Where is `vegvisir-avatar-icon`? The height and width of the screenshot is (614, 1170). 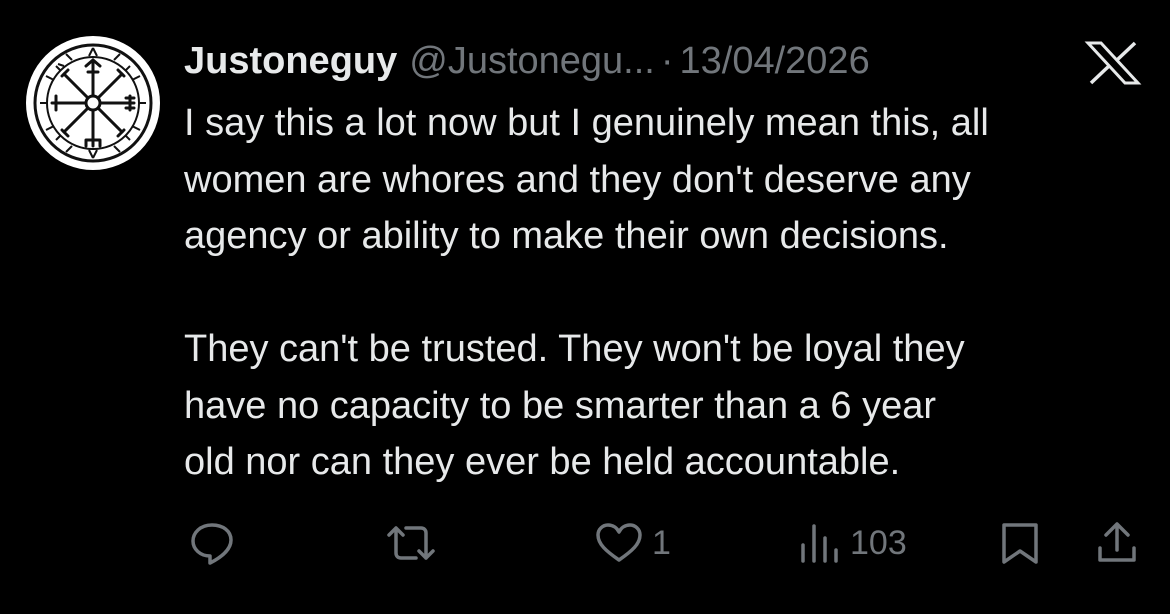 vegvisir-avatar-icon is located at coordinates (93, 103).